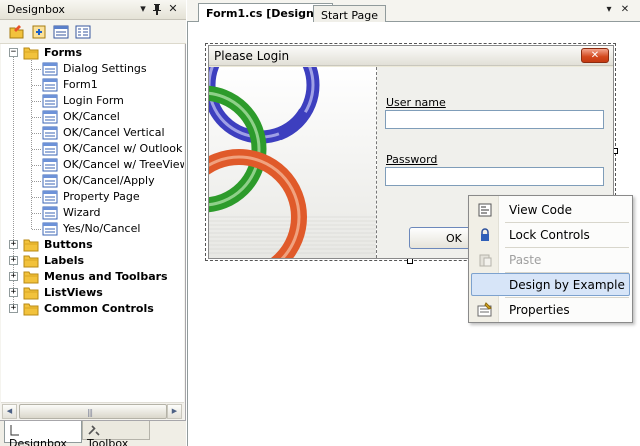 The image size is (640, 446). I want to click on scroll-right-icon: ▶, so click(174, 411).